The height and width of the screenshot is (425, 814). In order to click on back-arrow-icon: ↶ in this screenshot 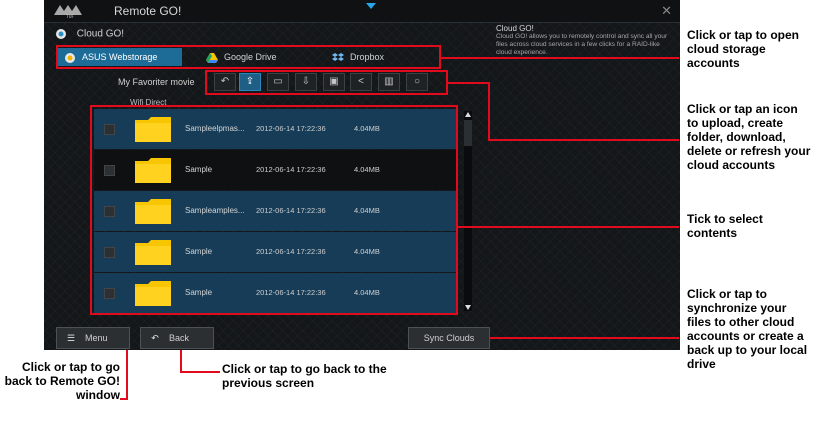, I will do `click(155, 338)`.